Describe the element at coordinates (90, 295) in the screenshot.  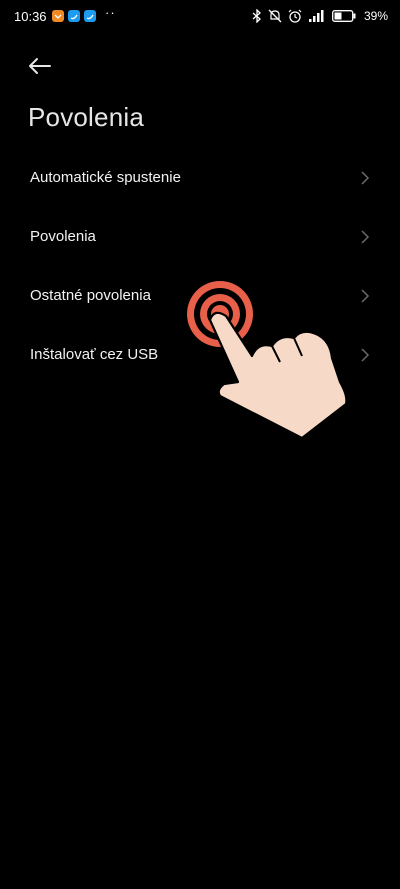
I see `list-item-label: Ostatné povolenia` at that location.